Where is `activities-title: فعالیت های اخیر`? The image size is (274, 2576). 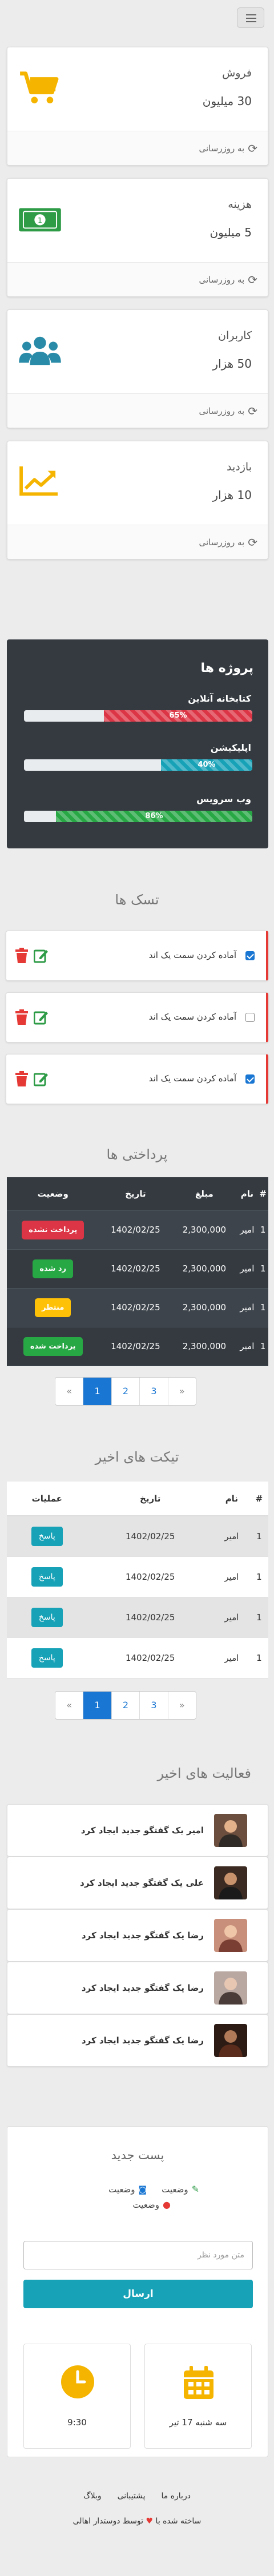
activities-title: فعالیت های اخیر is located at coordinates (204, 1773).